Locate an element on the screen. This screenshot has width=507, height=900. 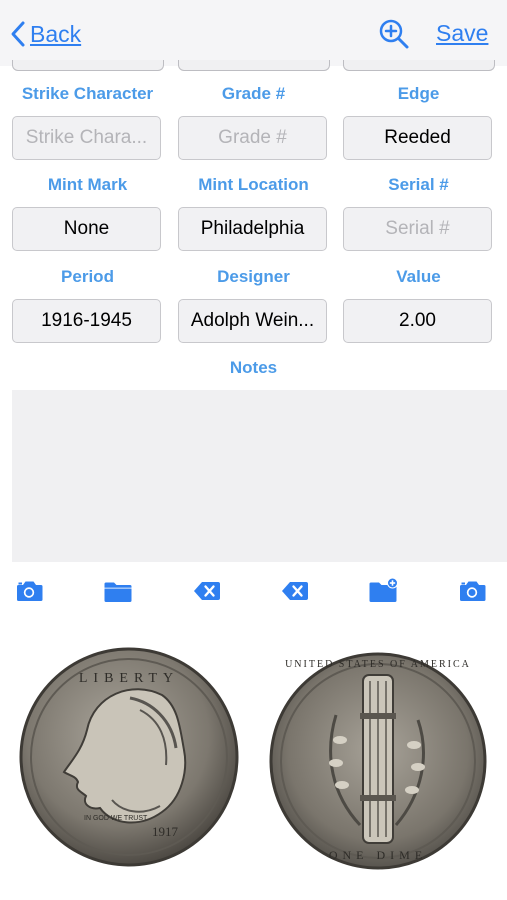
obverse-liberty-text: LIBERTY is located at coordinates (129, 678).